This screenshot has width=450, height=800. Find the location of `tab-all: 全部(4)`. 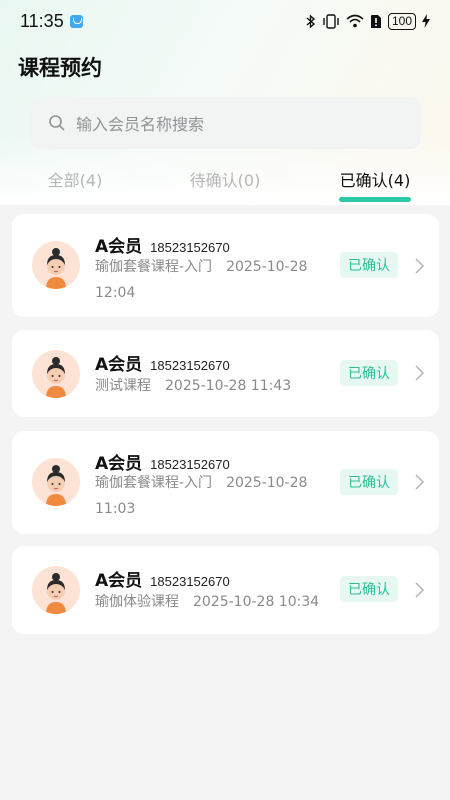

tab-all: 全部(4) is located at coordinates (75, 183).